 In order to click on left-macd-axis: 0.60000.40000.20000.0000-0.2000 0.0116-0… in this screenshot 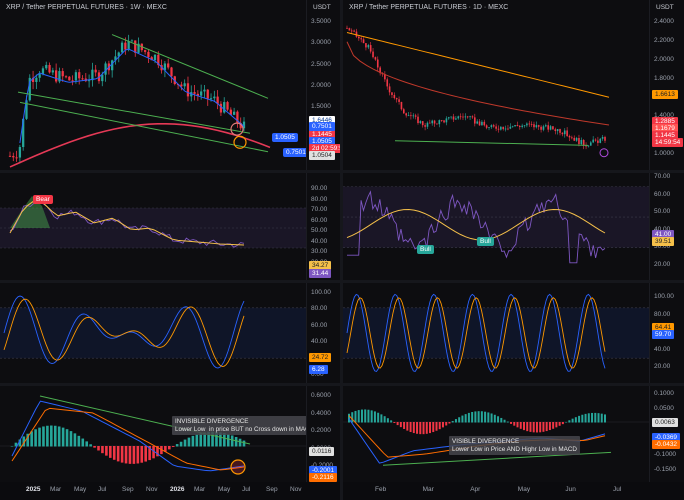, I will do `click(323, 434)`.